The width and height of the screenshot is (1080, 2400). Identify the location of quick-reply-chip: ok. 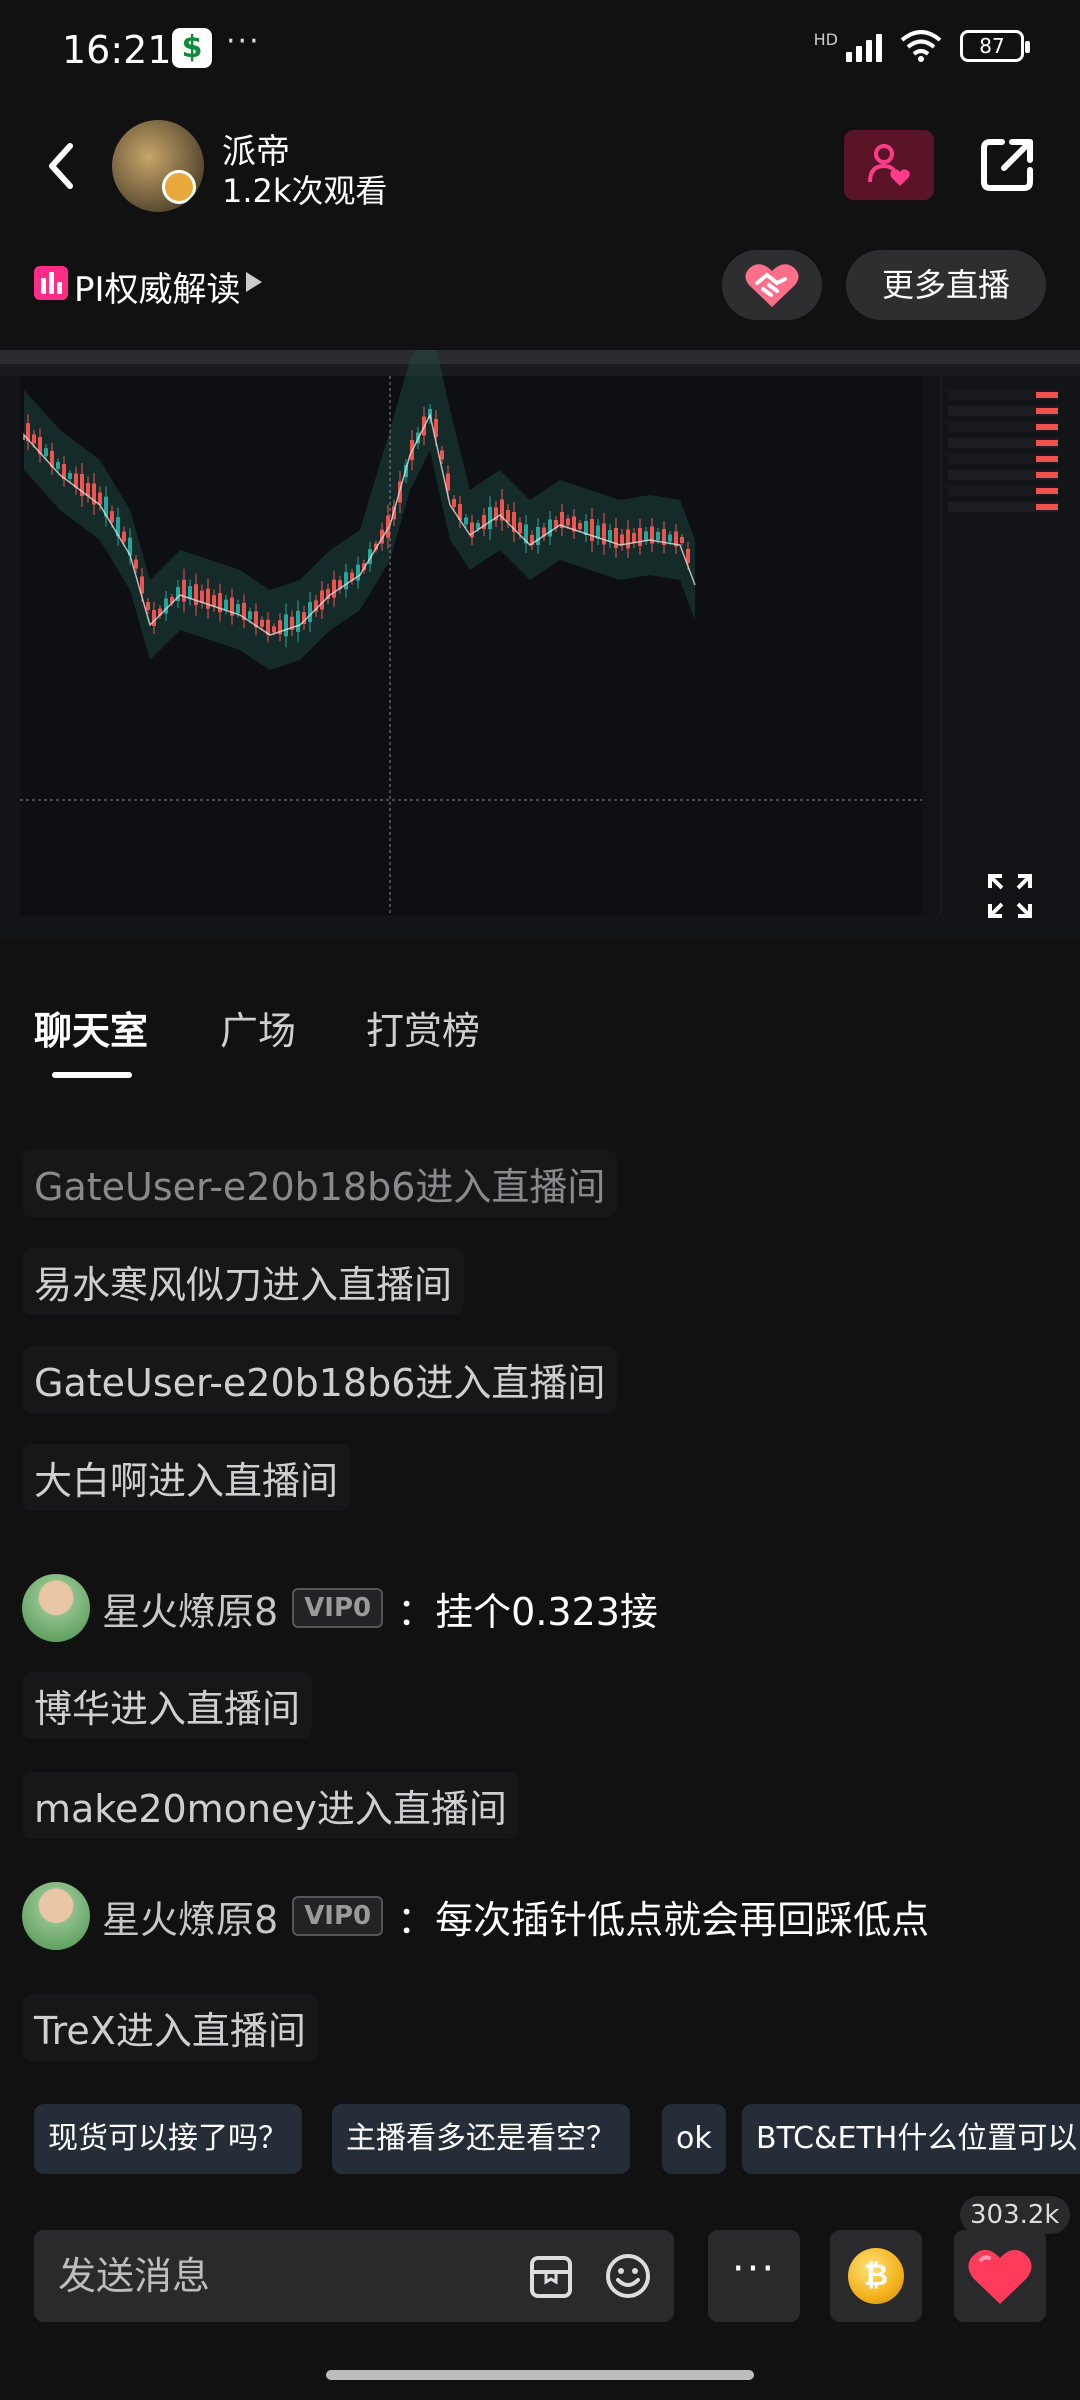
(694, 2139).